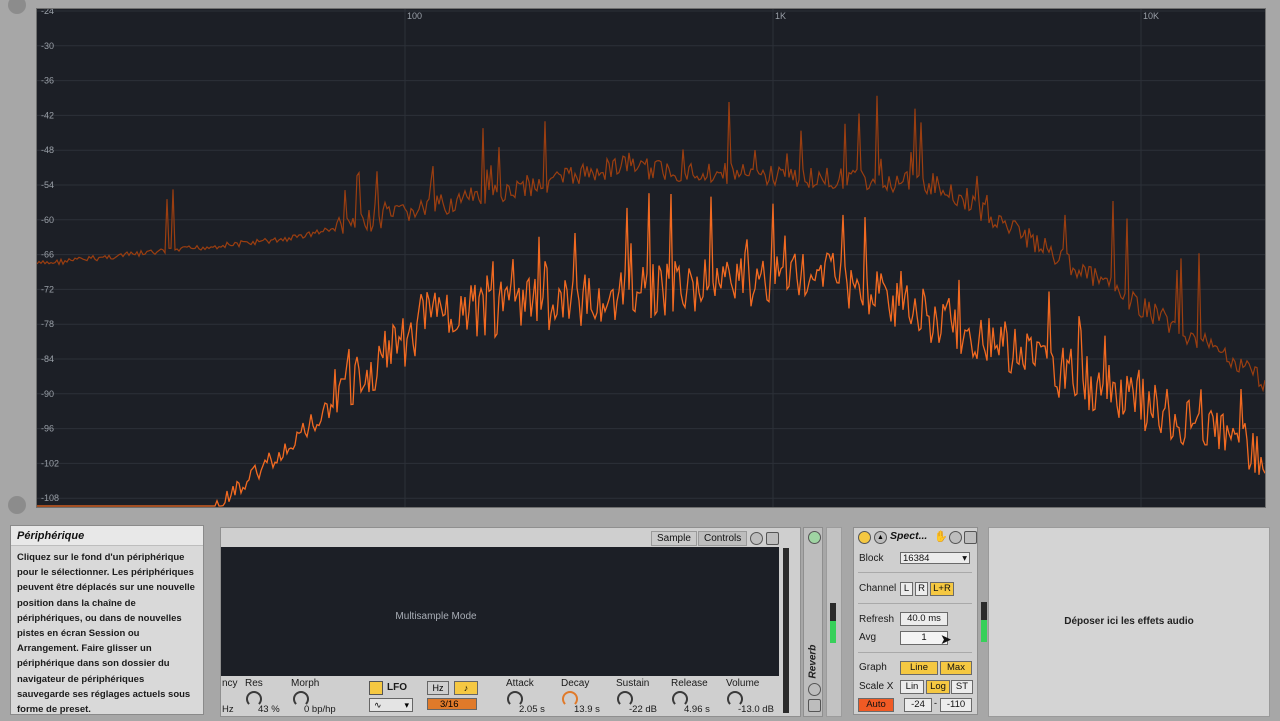  Describe the element at coordinates (964, 558) in the screenshot. I see `chevron-down-icon: ▾` at that location.